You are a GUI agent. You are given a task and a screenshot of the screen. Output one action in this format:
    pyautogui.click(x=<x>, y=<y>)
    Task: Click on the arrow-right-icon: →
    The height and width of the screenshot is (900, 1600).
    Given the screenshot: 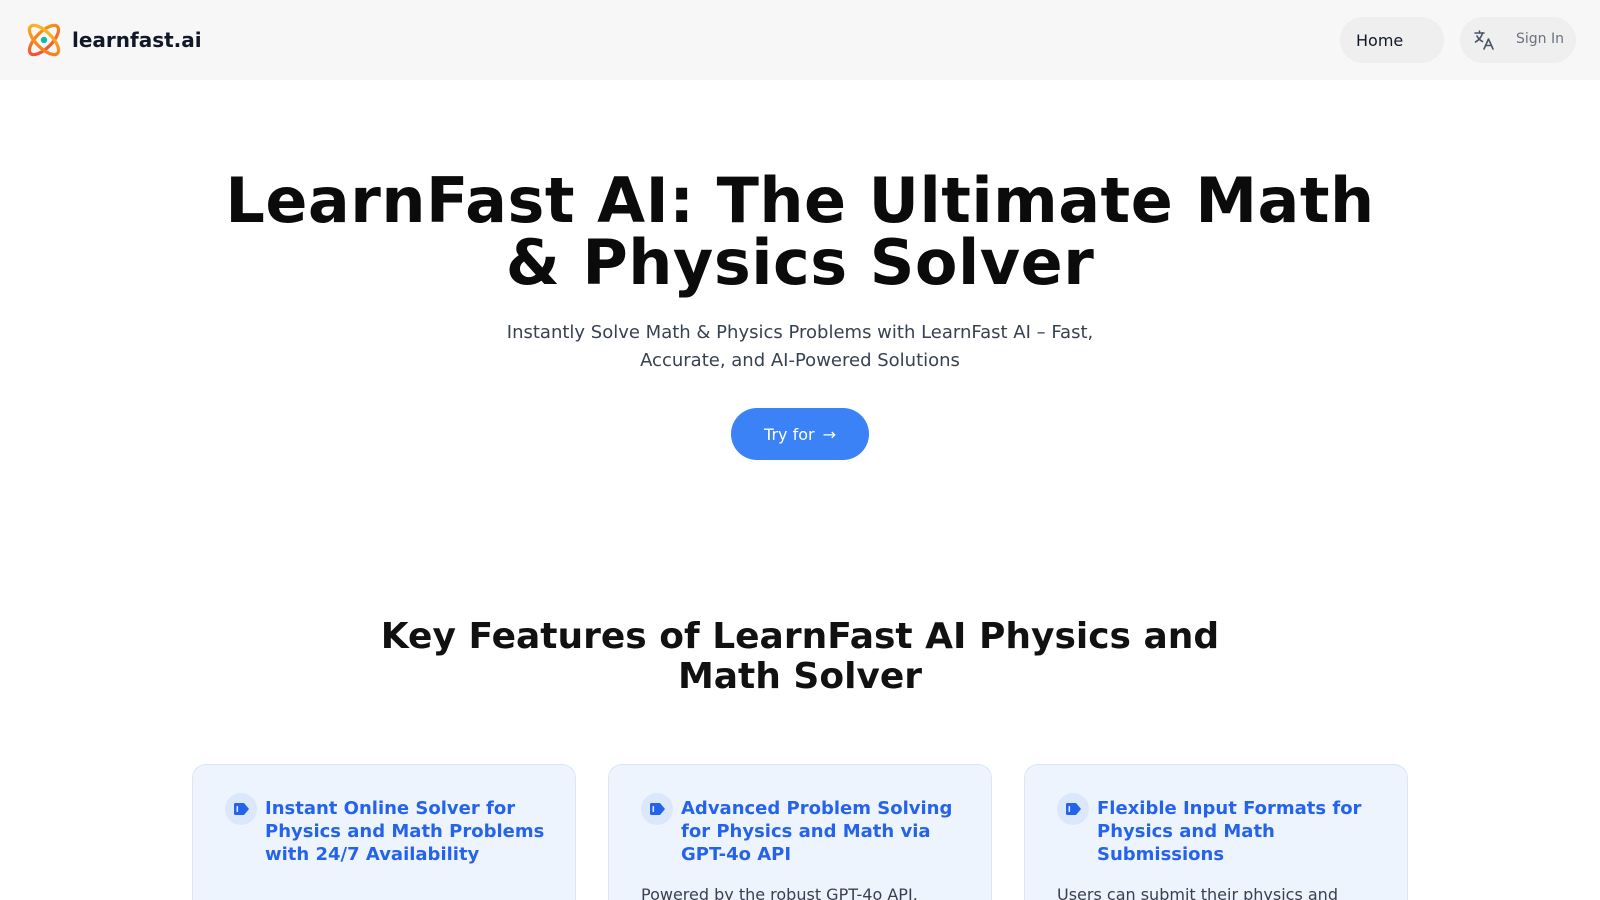 What is the action you would take?
    pyautogui.click(x=829, y=434)
    